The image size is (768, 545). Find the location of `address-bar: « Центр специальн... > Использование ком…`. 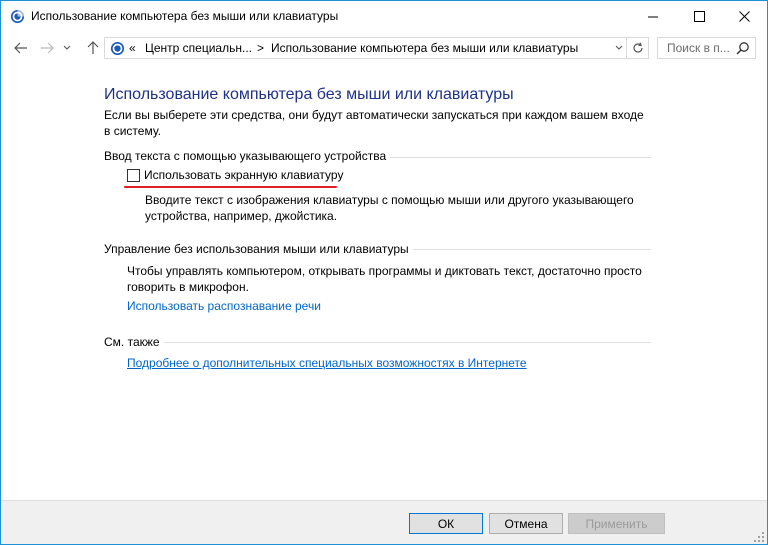

address-bar: « Центр специальн... > Использование ком… is located at coordinates (365, 48).